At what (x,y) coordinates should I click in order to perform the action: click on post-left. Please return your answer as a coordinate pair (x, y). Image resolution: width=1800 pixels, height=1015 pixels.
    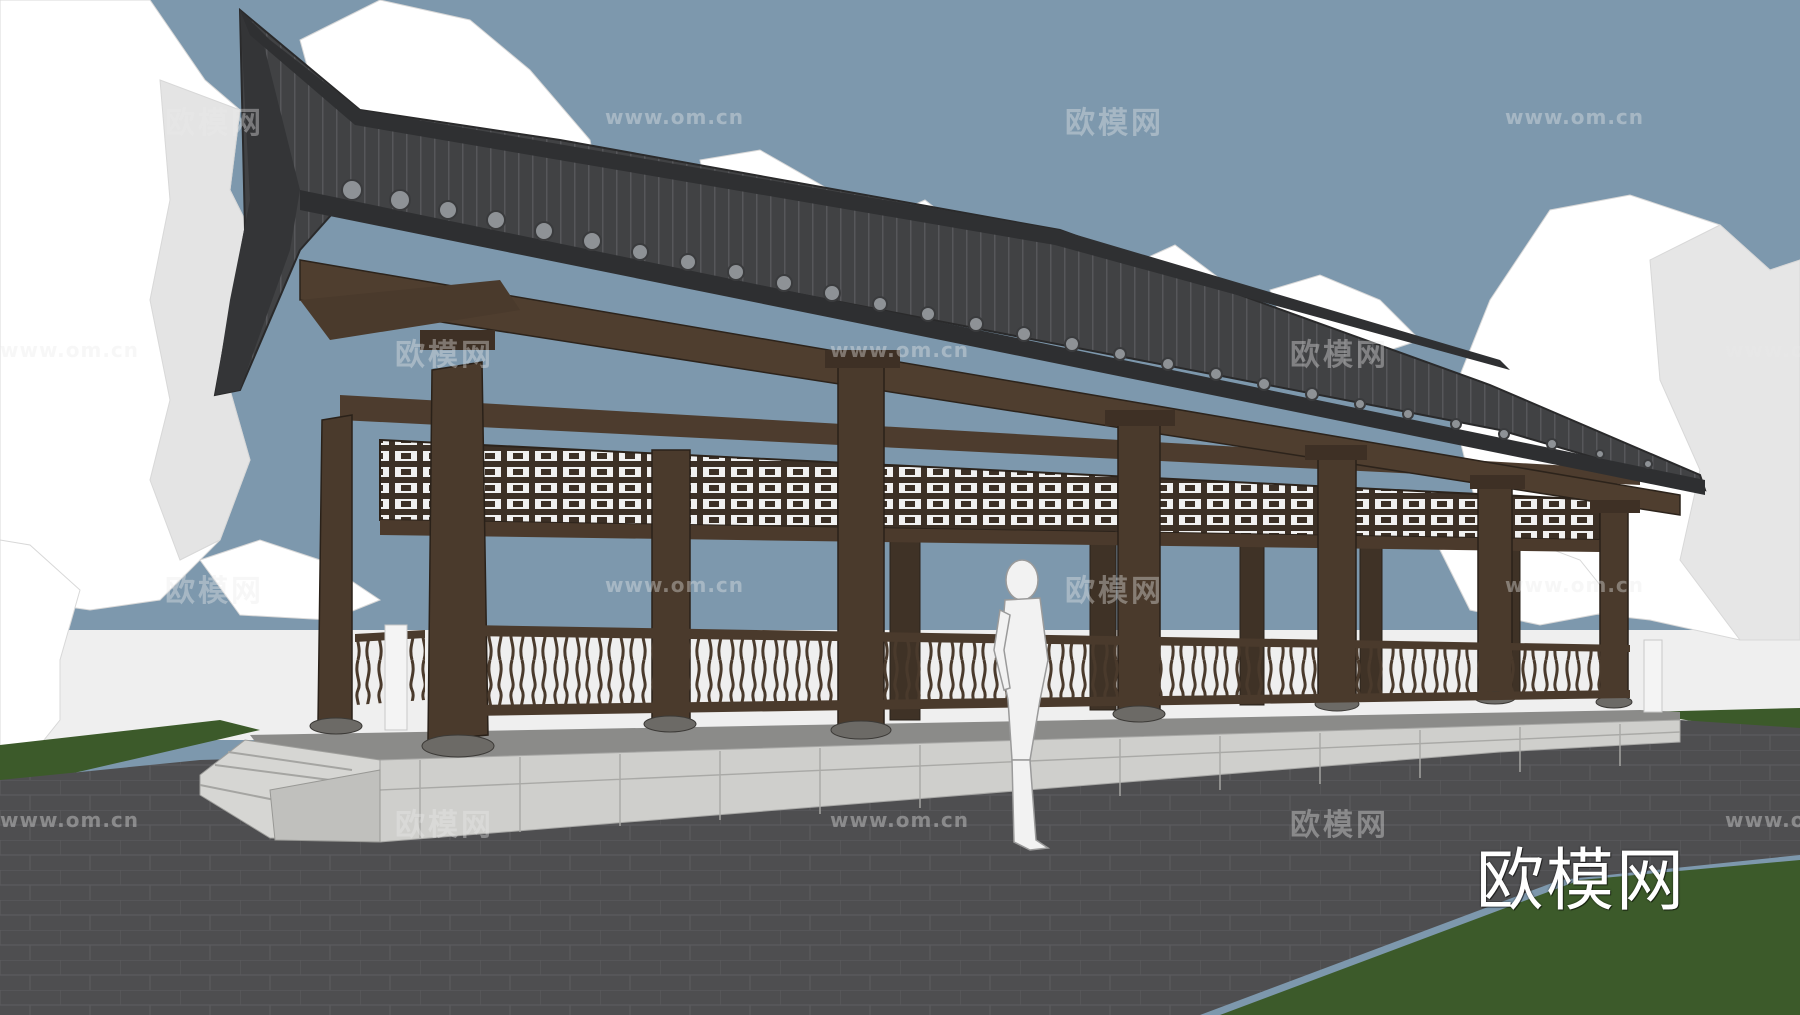
    Looking at the image, I should click on (396, 677).